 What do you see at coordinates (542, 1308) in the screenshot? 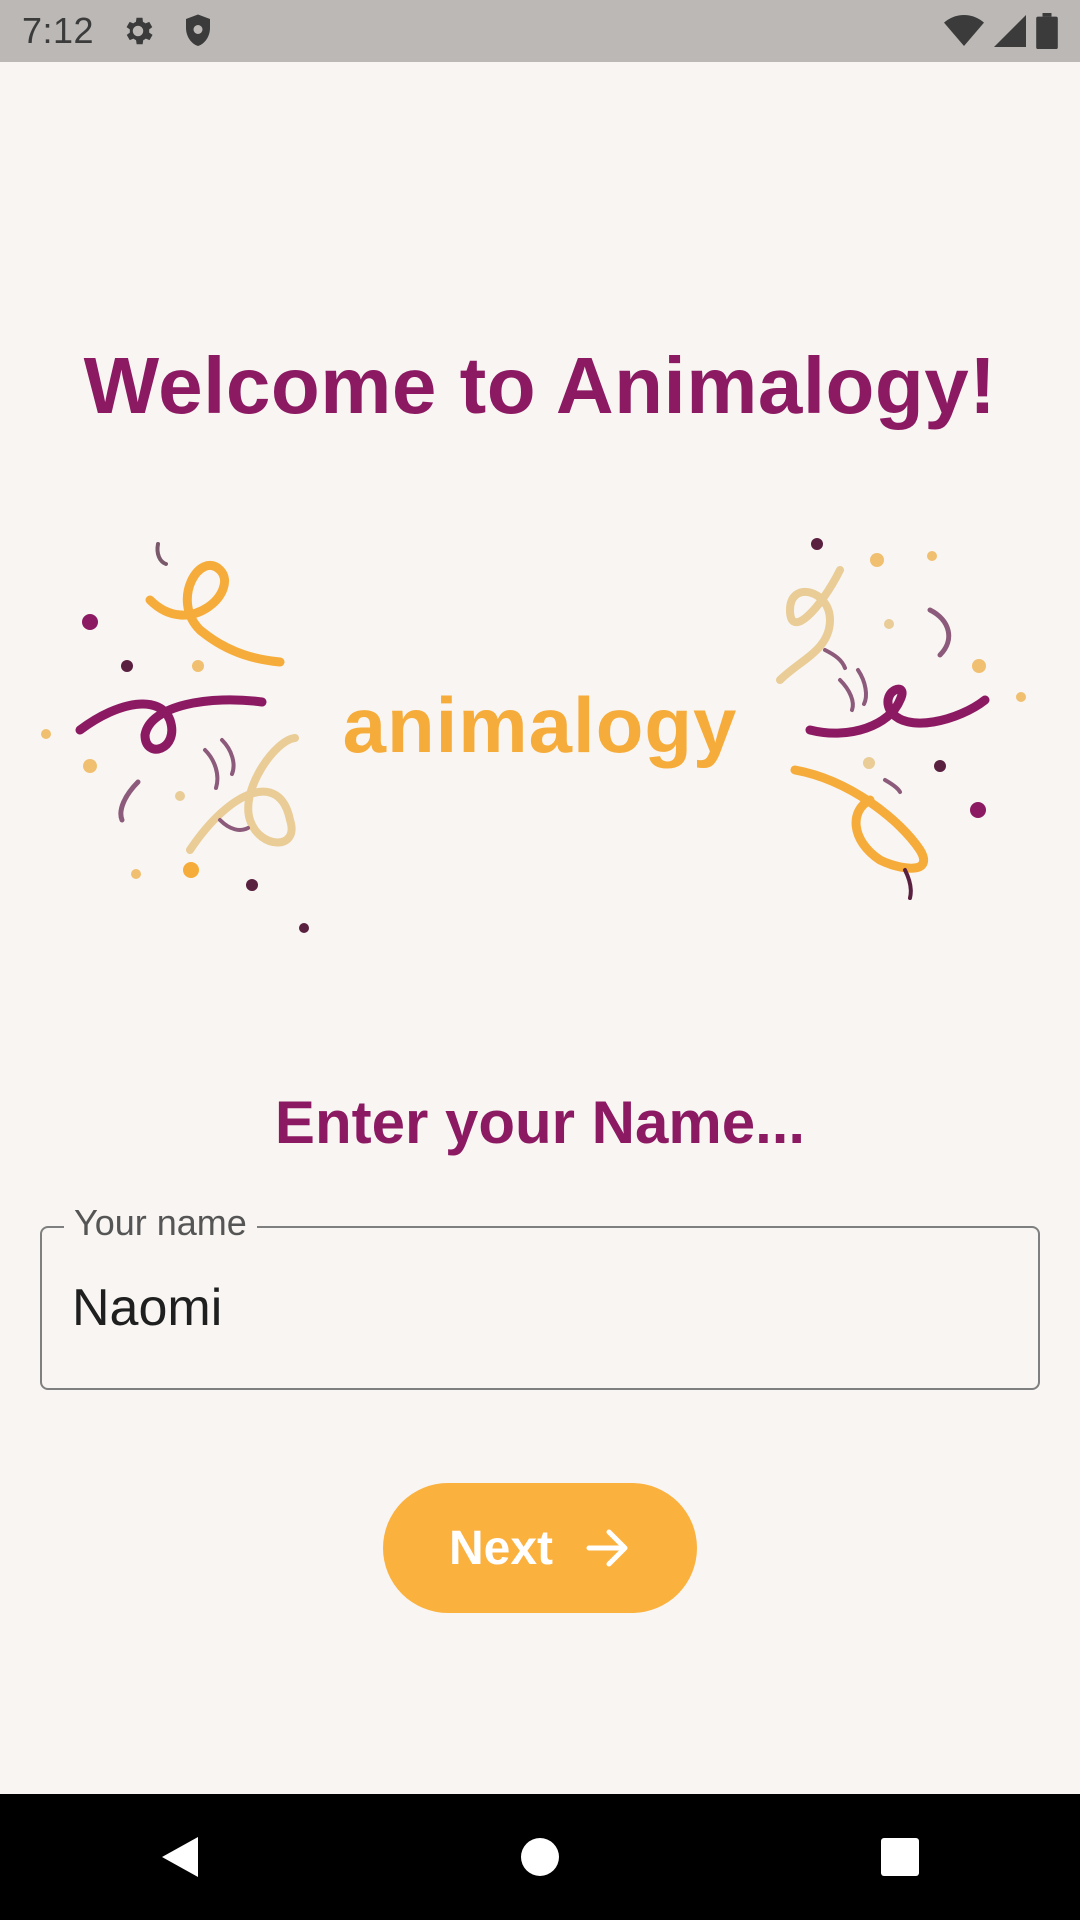
I see `name-input` at bounding box center [542, 1308].